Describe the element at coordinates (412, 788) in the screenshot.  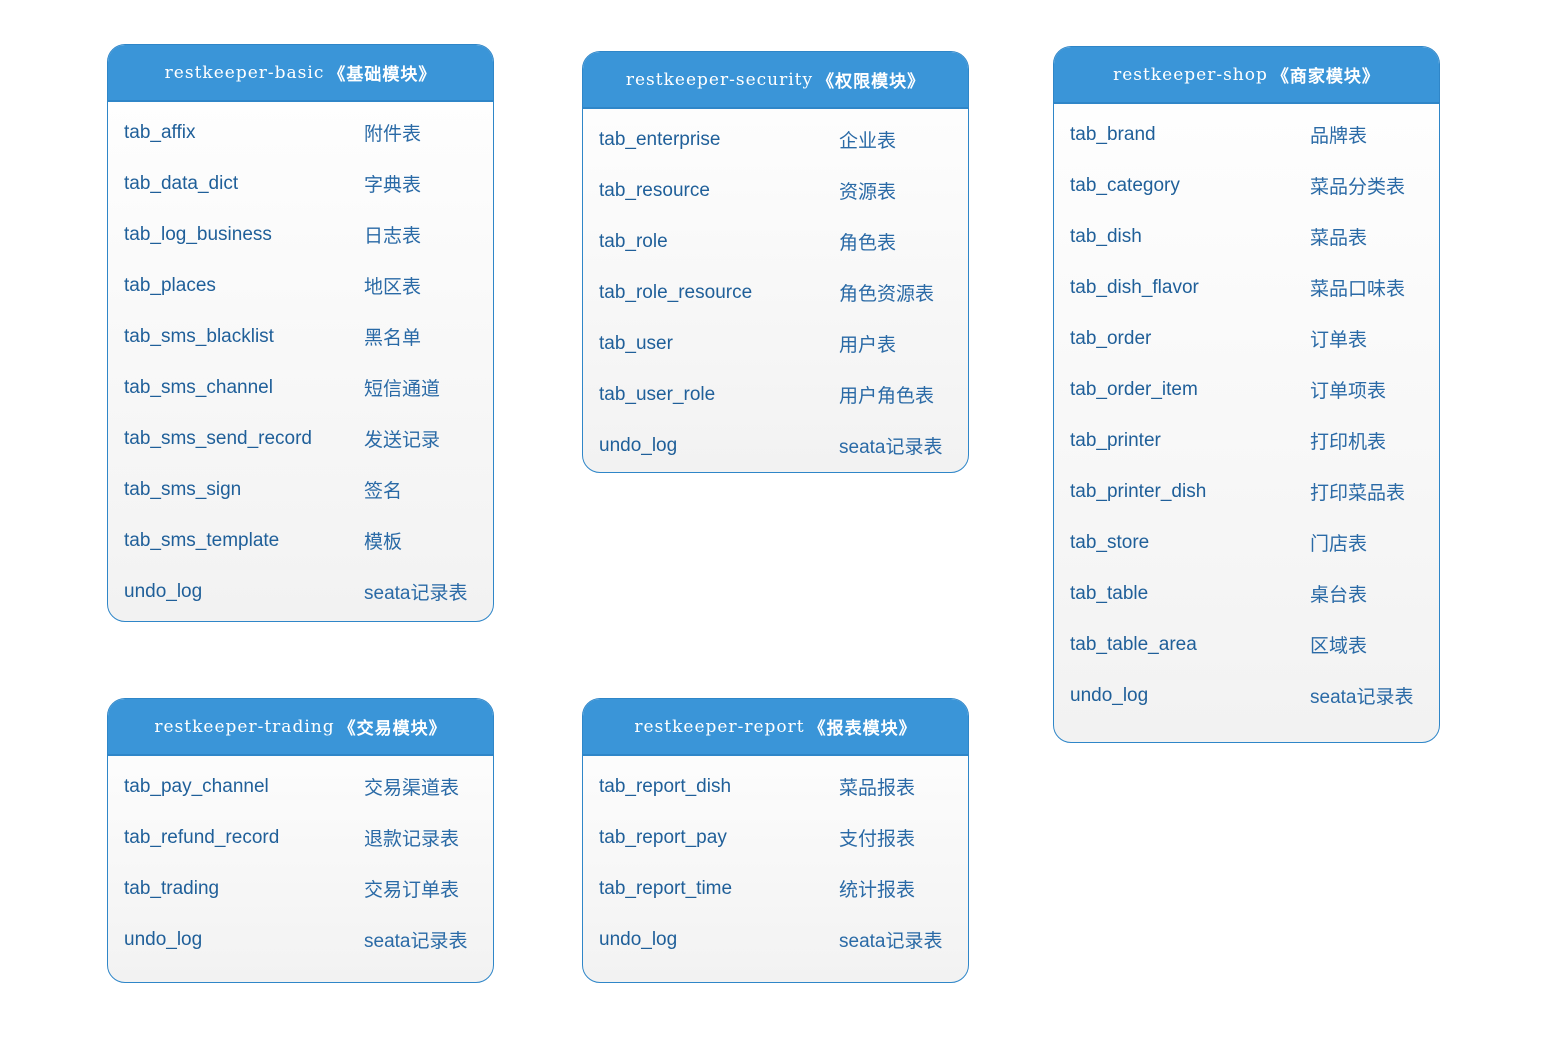
I see `table-description: 交易渠道表` at that location.